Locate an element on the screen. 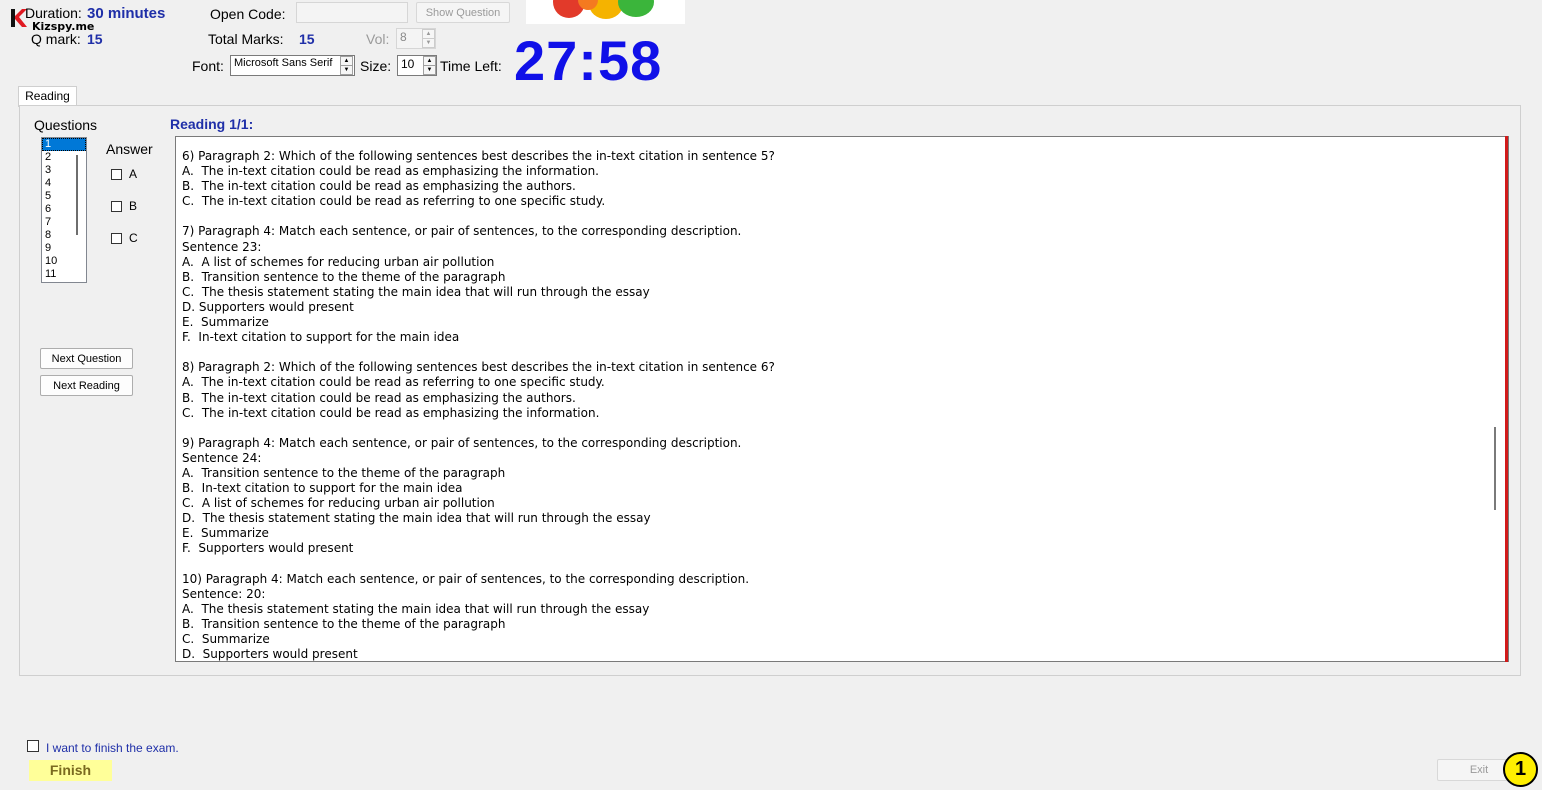 This screenshot has width=1542, height=790. reading-red-border is located at coordinates (1506, 399).